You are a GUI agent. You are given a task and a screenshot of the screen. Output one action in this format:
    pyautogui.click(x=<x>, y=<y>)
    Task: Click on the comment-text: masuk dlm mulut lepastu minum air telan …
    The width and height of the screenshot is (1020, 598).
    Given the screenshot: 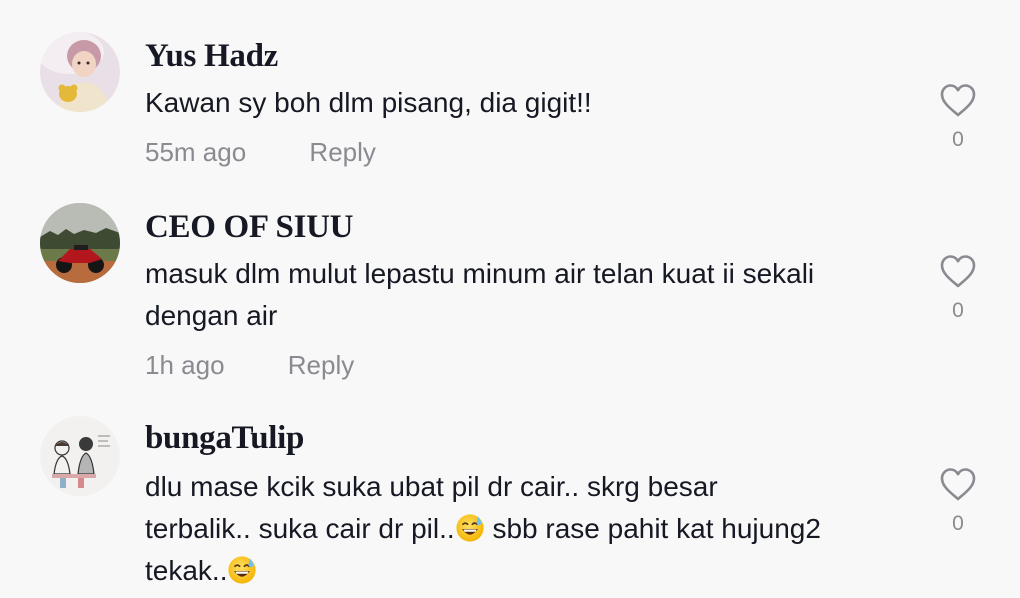 What is the action you would take?
    pyautogui.click(x=480, y=294)
    